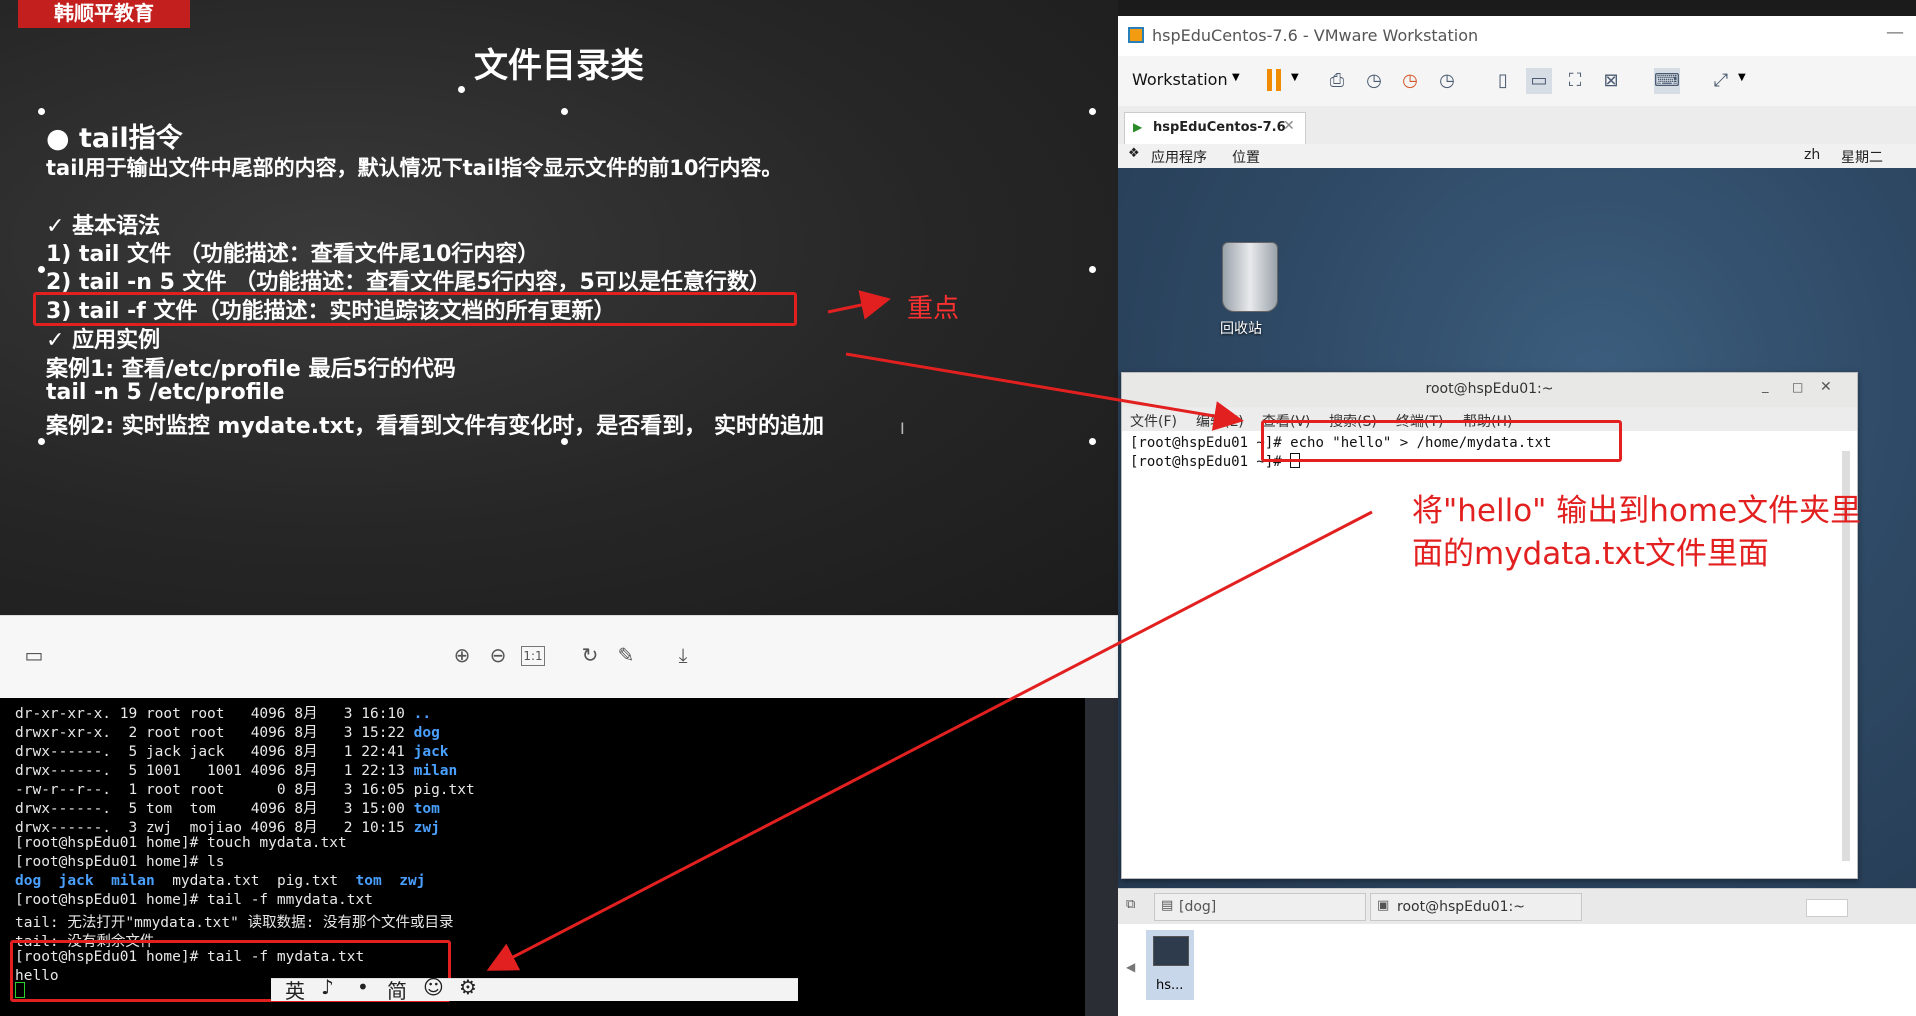 The height and width of the screenshot is (1016, 1916). I want to click on arrow-key-point, so click(859, 305).